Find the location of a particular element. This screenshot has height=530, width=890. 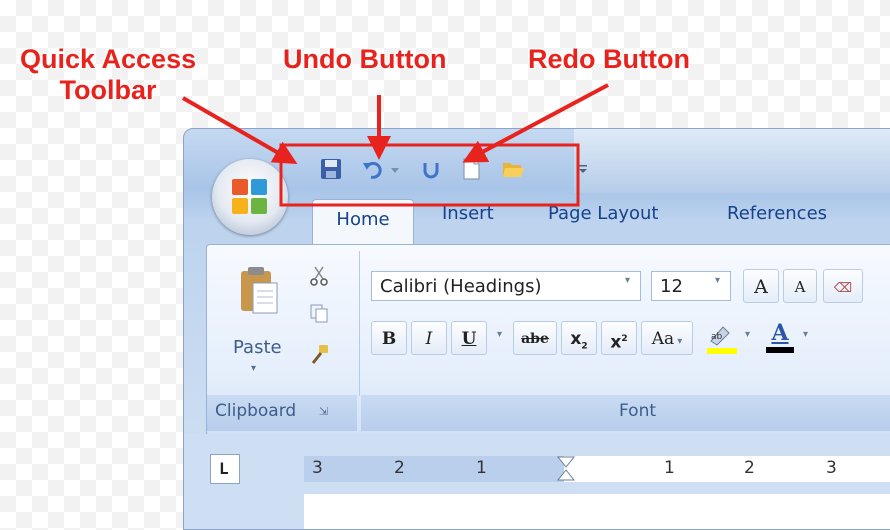

paste-button: Paste is located at coordinates (257, 347).